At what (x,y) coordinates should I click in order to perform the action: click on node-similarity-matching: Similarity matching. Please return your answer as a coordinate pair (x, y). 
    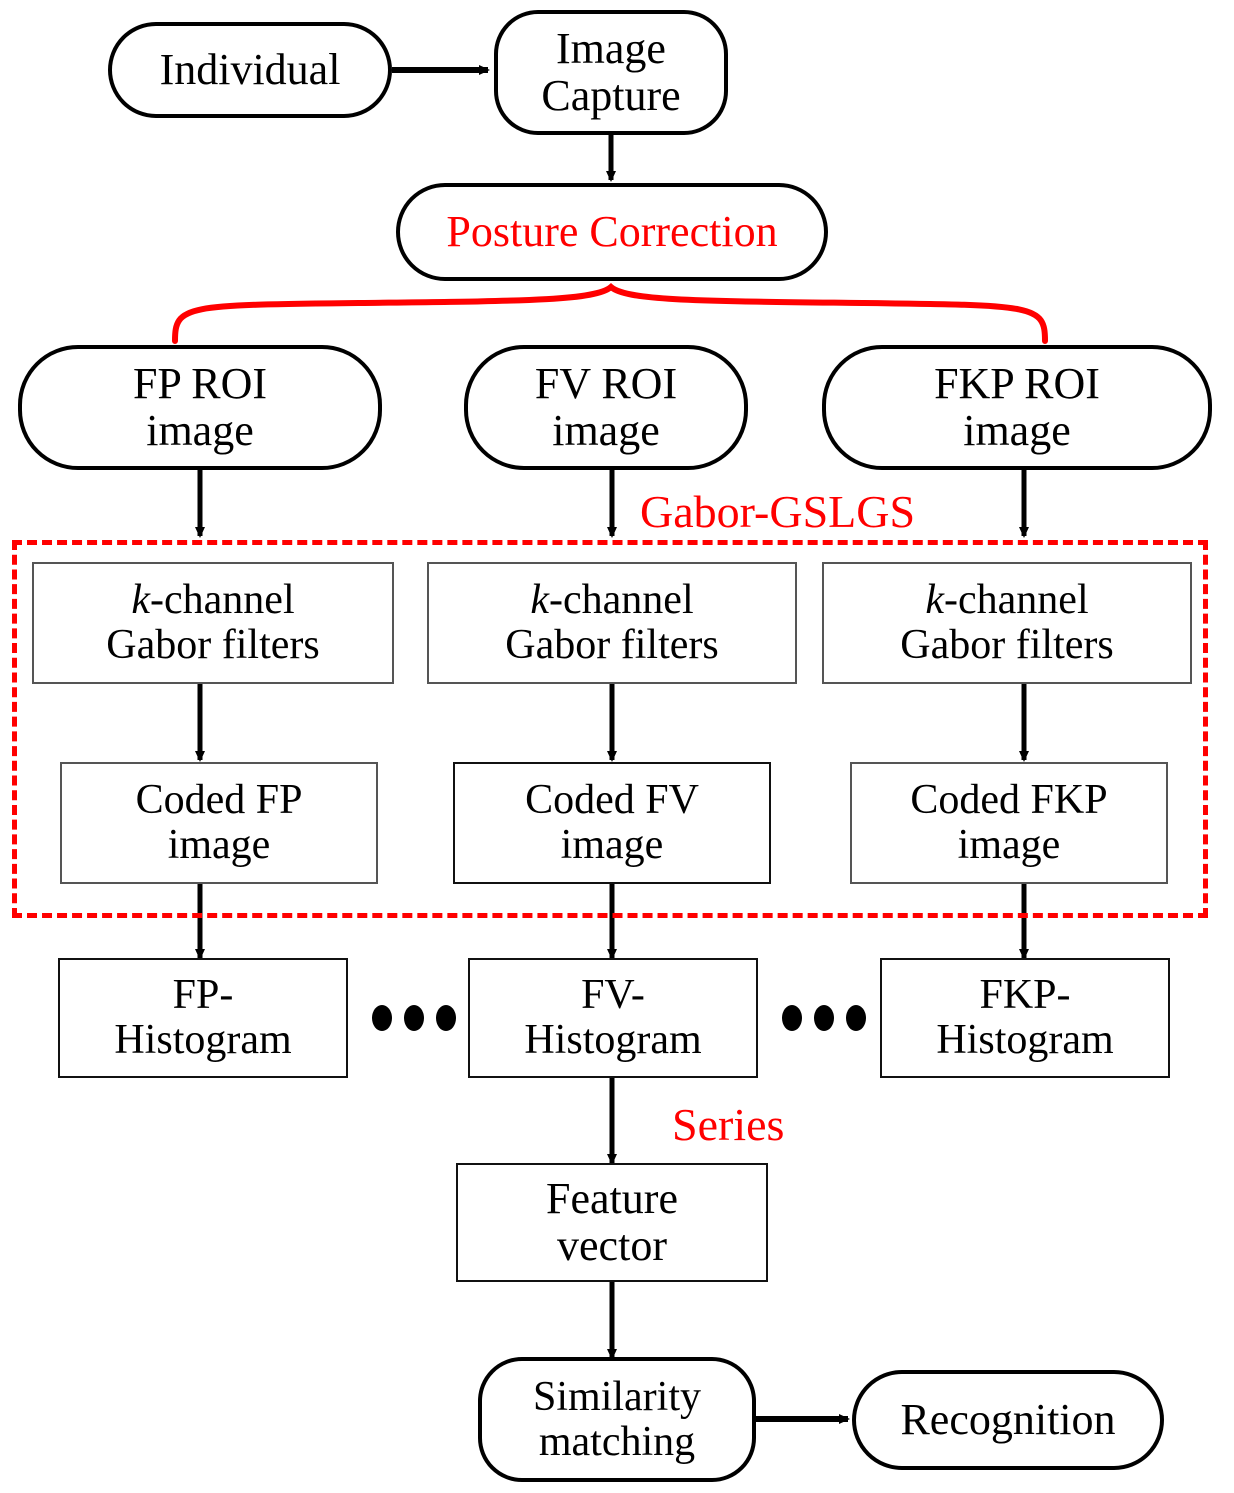
    Looking at the image, I should click on (617, 1419).